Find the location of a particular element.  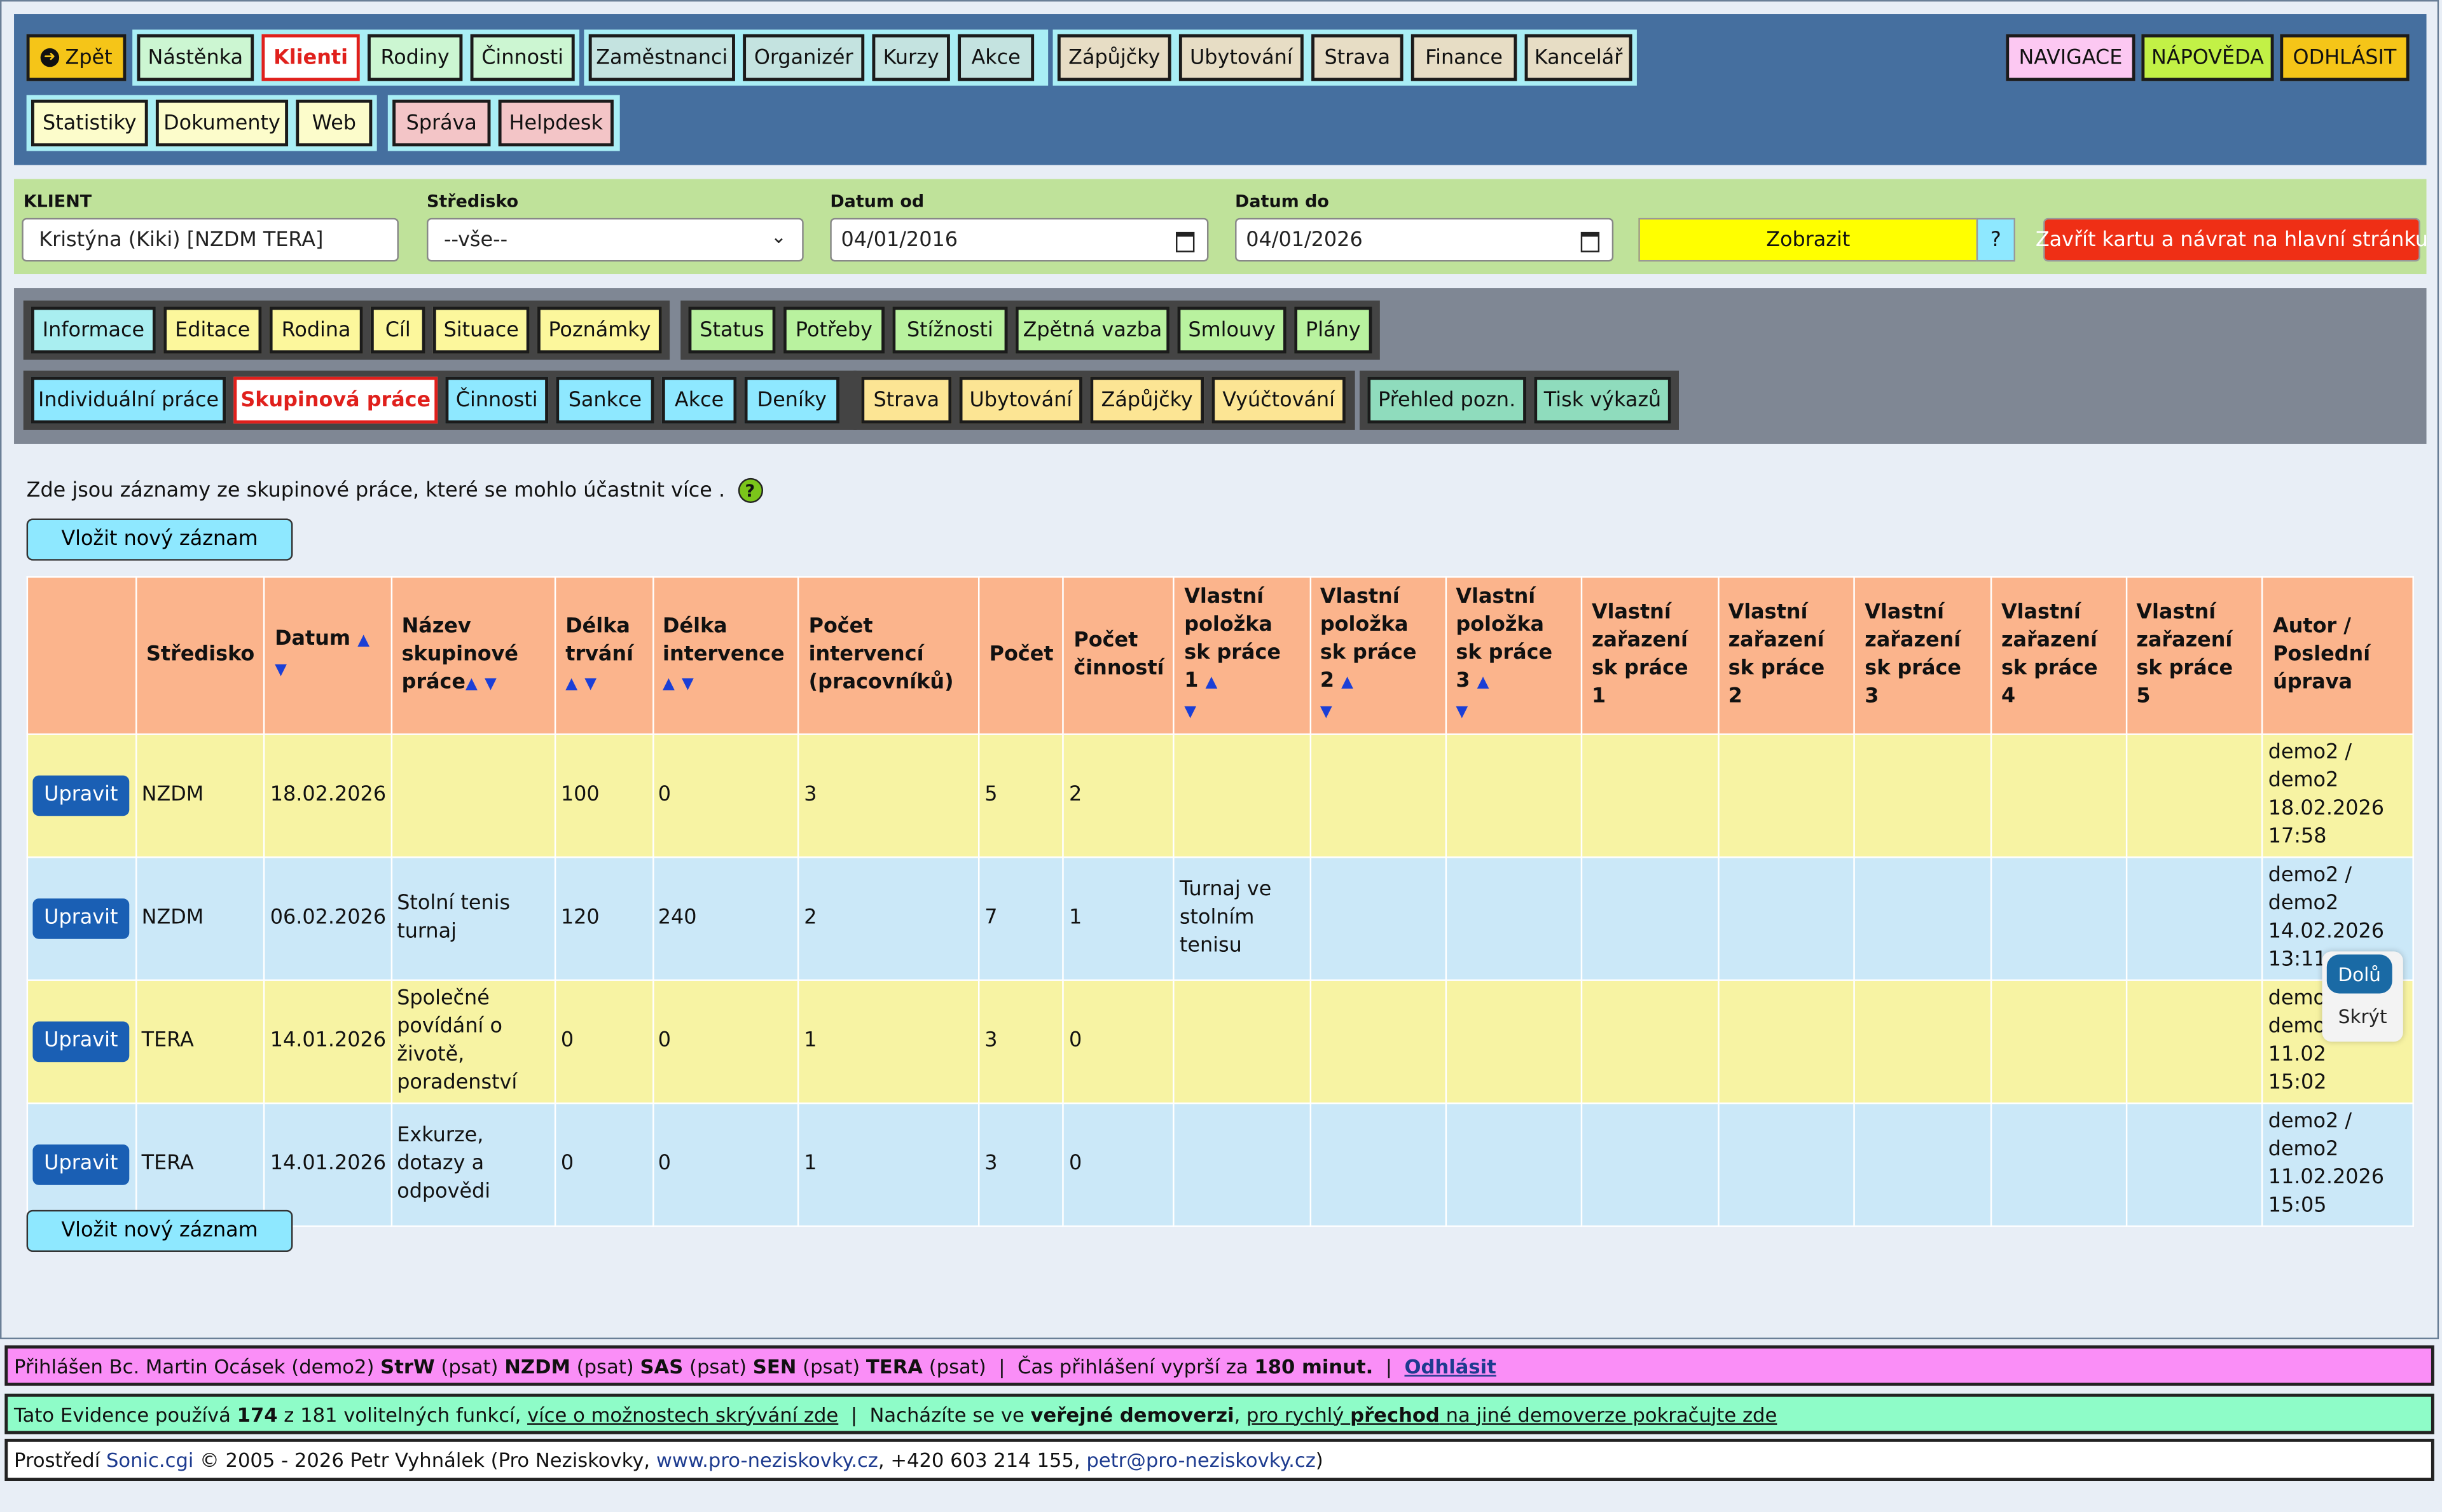

tab-status: Status is located at coordinates (732, 330).